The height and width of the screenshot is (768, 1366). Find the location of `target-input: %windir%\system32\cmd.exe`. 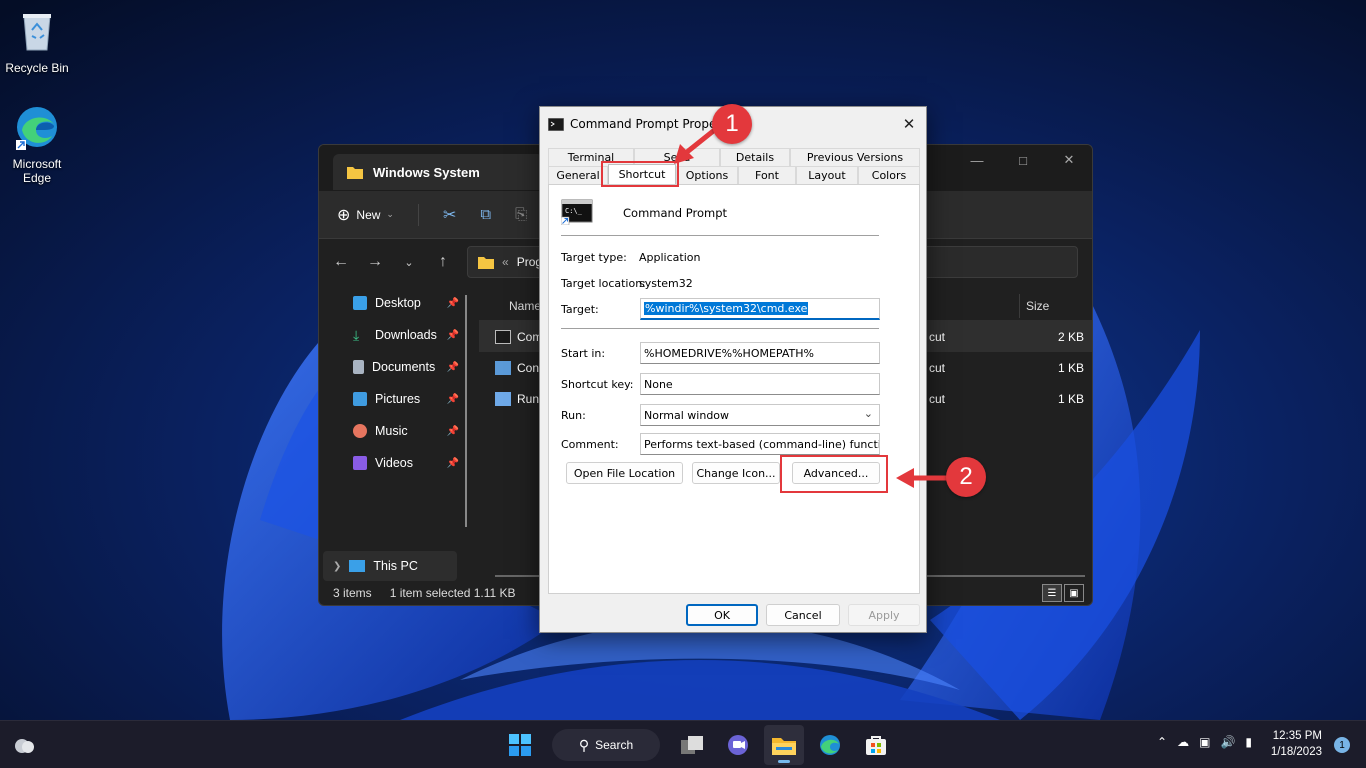

target-input: %windir%\system32\cmd.exe is located at coordinates (760, 309).